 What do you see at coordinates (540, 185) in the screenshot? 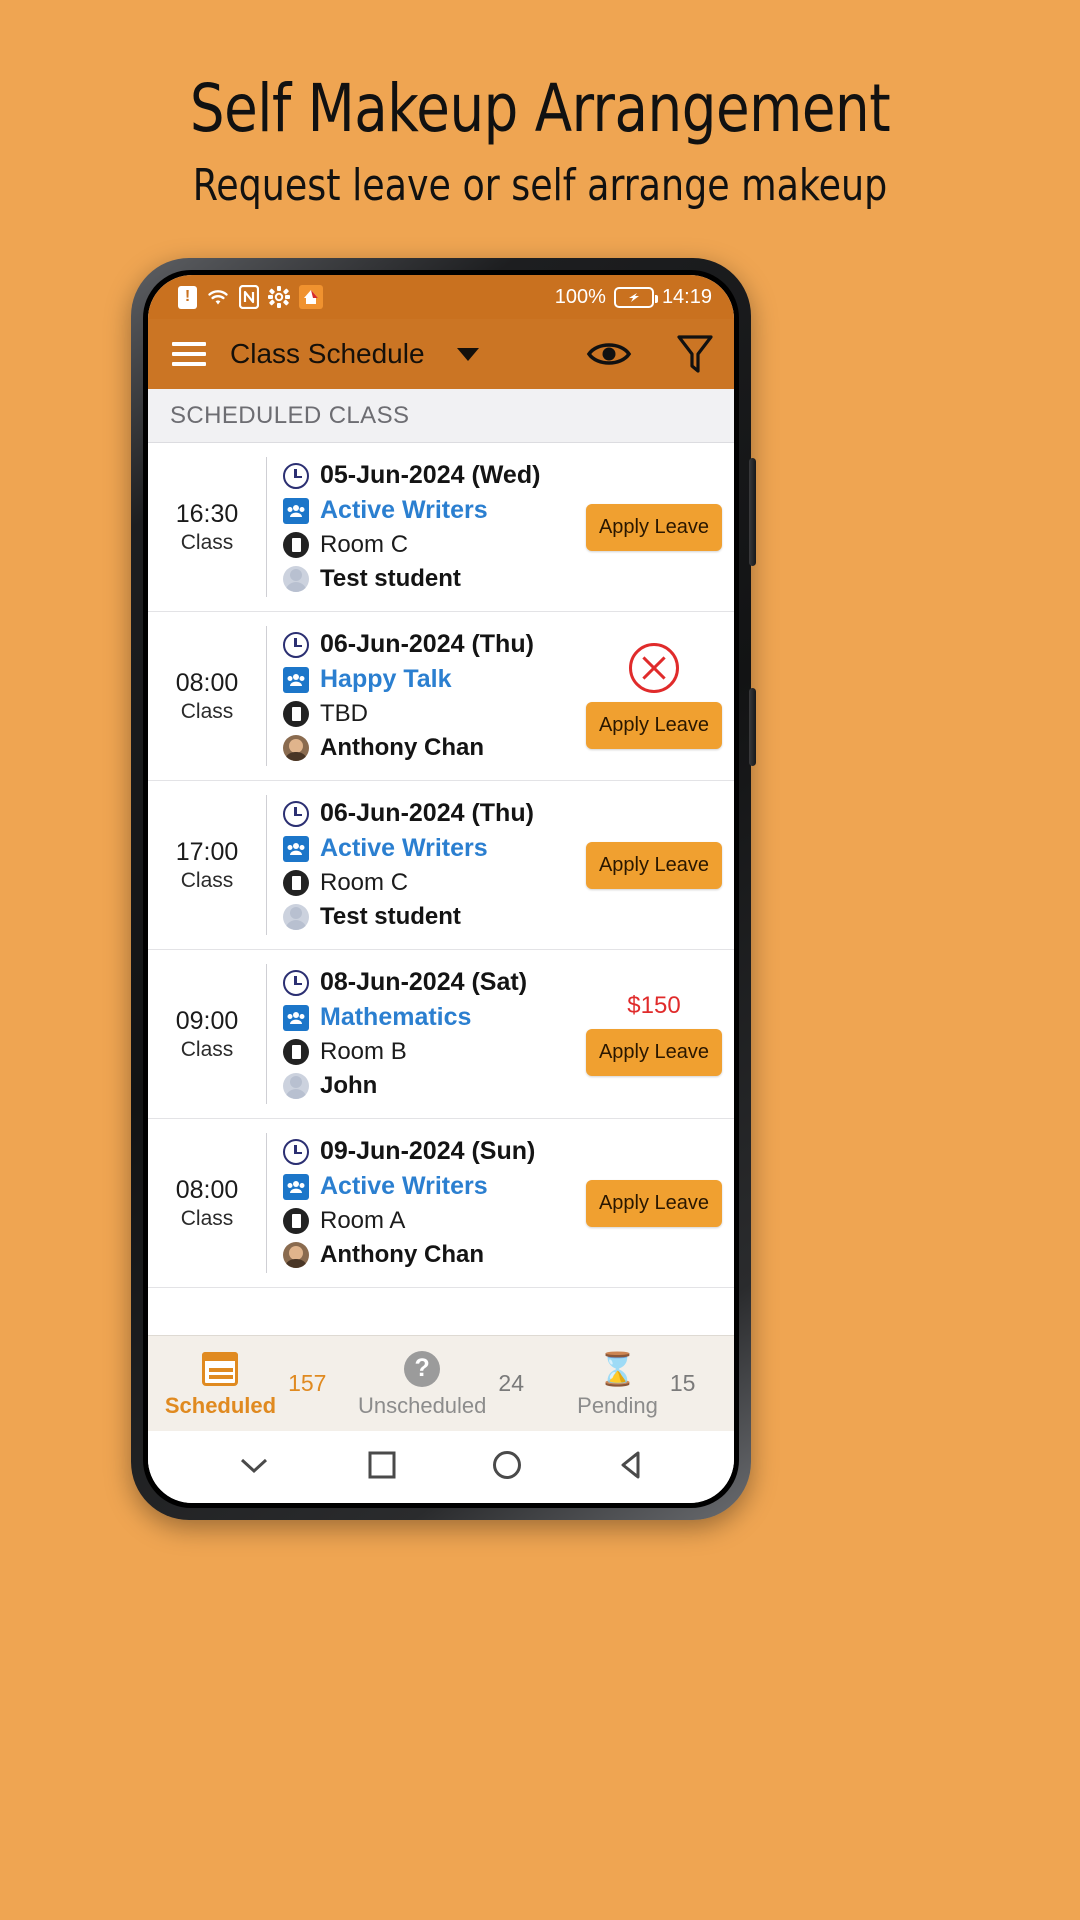
I see `promo-subtitle: Request leave or self arrange makeup` at bounding box center [540, 185].